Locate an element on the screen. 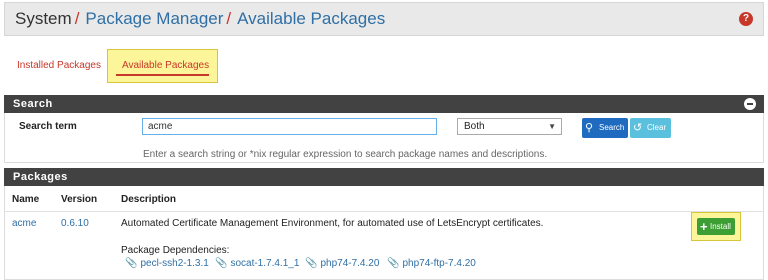 The image size is (768, 280). install-highlight: + Install is located at coordinates (716, 226).